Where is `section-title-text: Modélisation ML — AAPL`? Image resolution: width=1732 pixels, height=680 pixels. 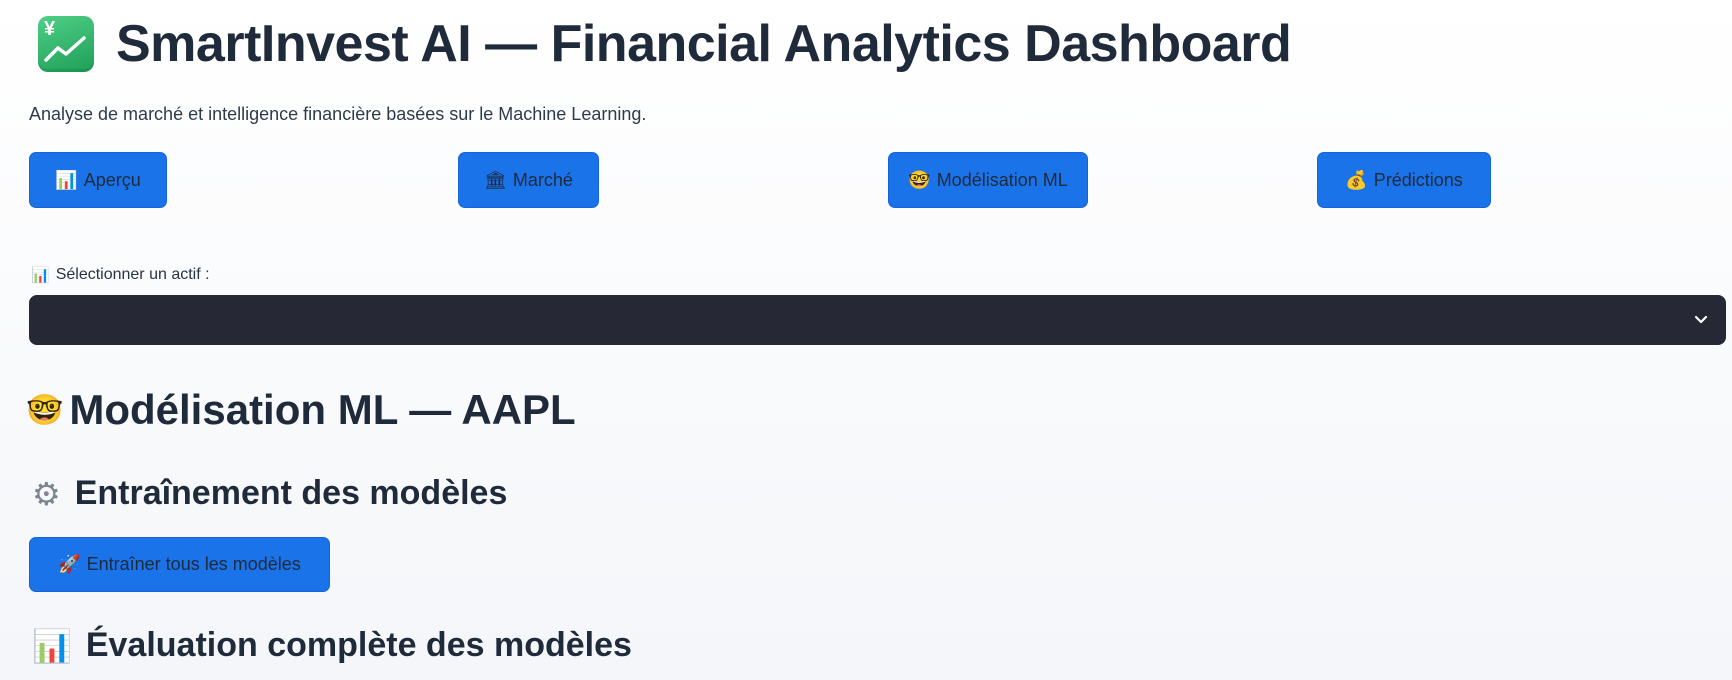 section-title-text: Modélisation ML — AAPL is located at coordinates (322, 409).